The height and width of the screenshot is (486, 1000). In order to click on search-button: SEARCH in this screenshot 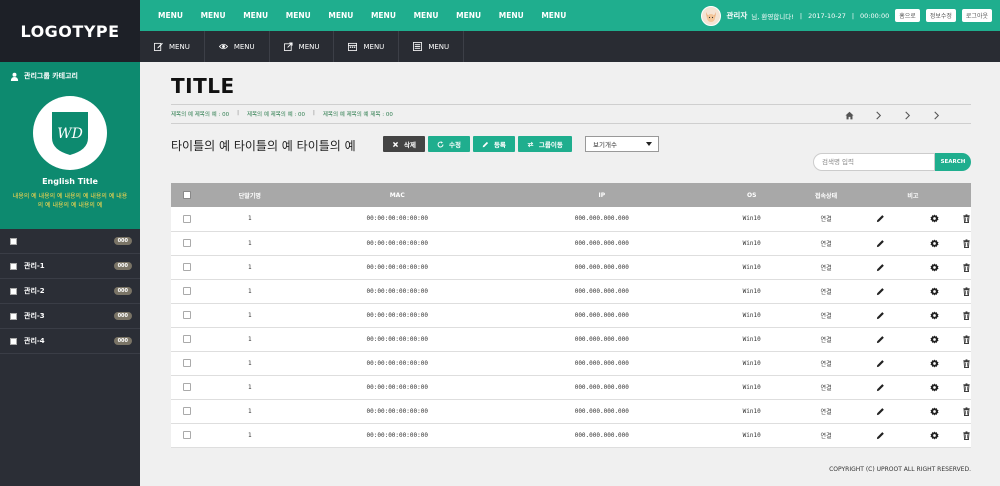, I will do `click(953, 162)`.